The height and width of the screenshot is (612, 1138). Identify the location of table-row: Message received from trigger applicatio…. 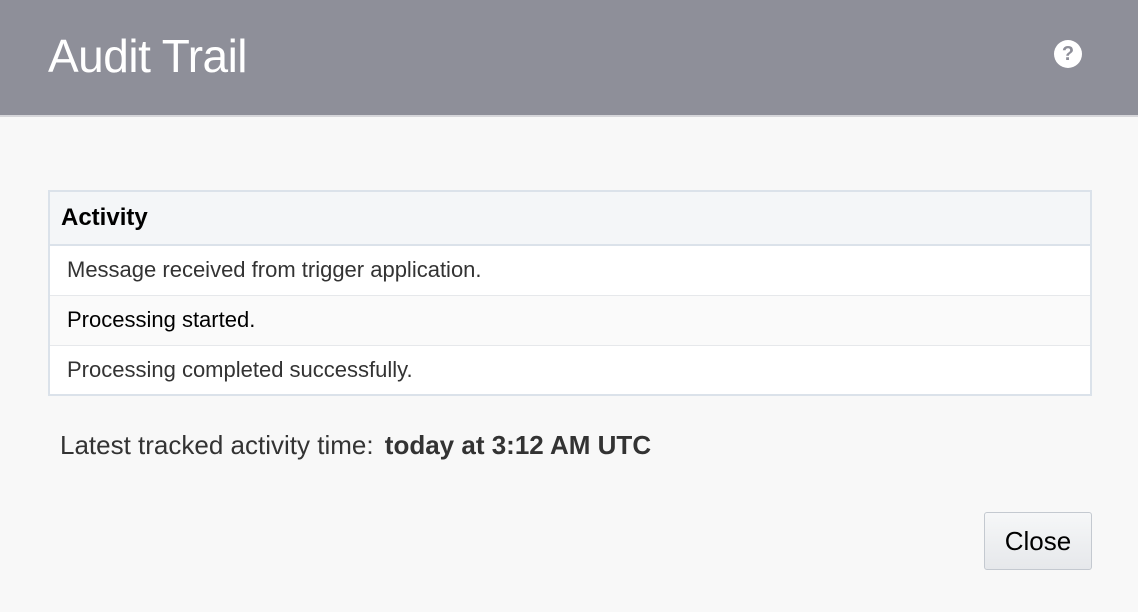
(570, 270).